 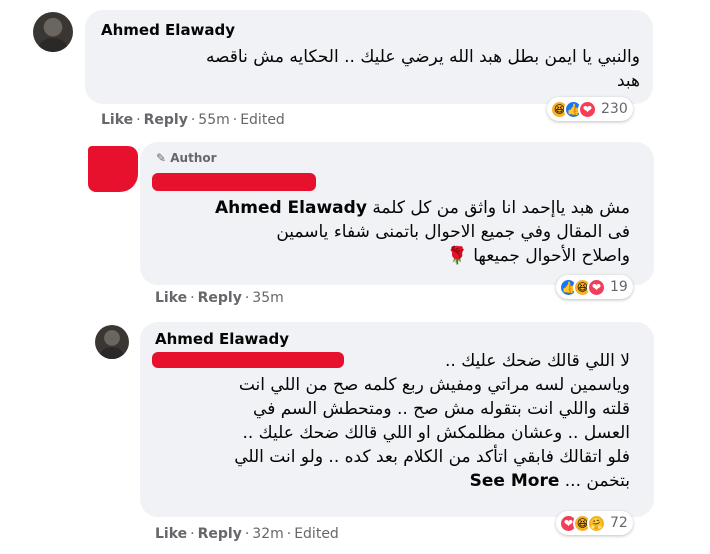 I want to click on care-reaction-icon: 🤗, so click(x=596, y=523).